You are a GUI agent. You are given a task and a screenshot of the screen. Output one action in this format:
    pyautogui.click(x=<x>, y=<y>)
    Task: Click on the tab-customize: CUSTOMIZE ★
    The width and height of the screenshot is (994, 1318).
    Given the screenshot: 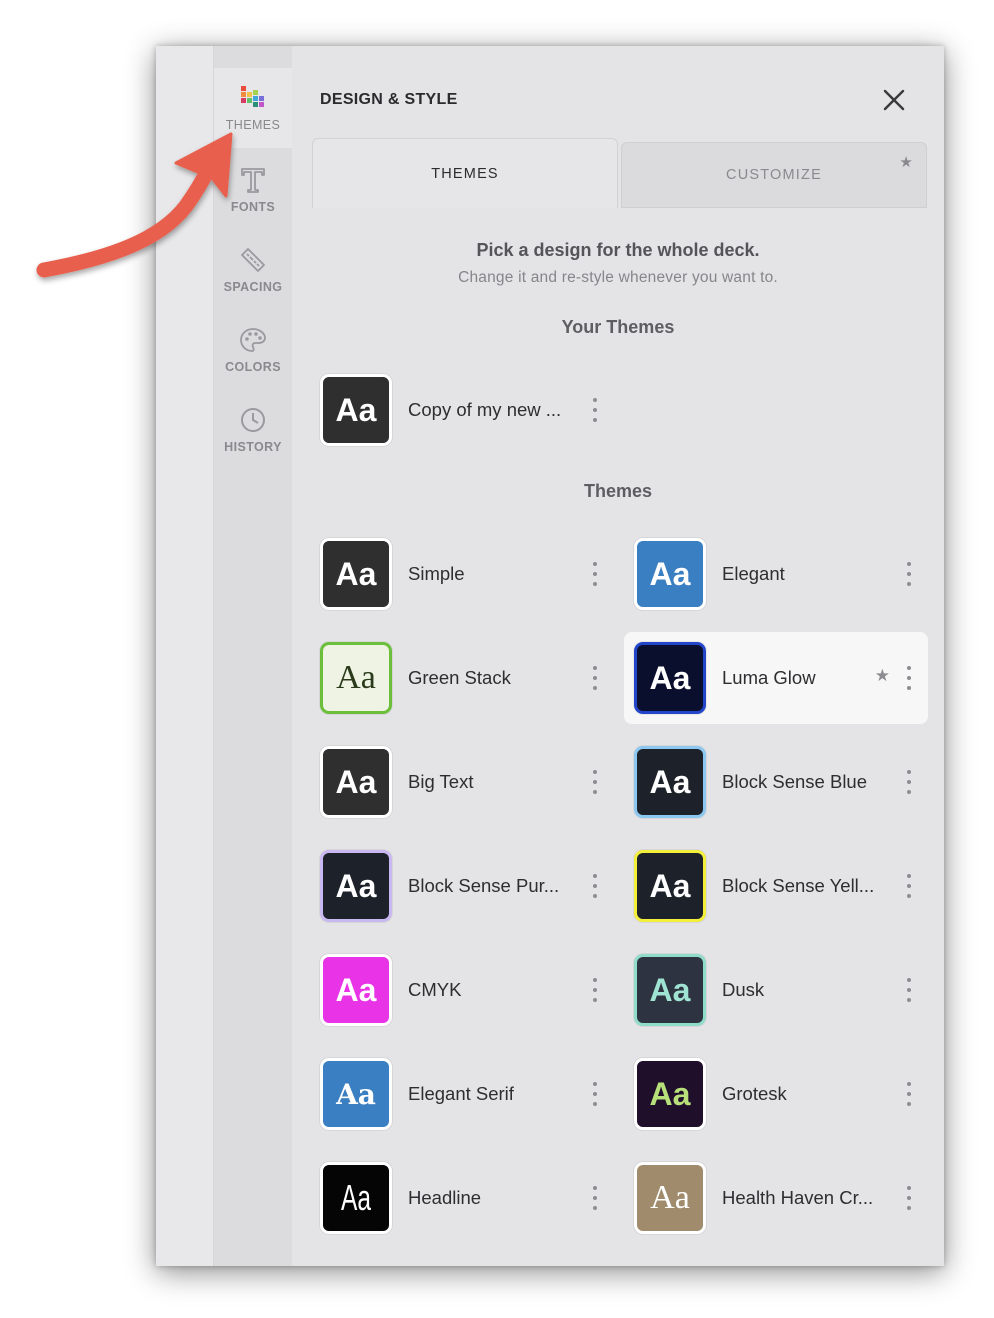 What is the action you would take?
    pyautogui.click(x=774, y=175)
    